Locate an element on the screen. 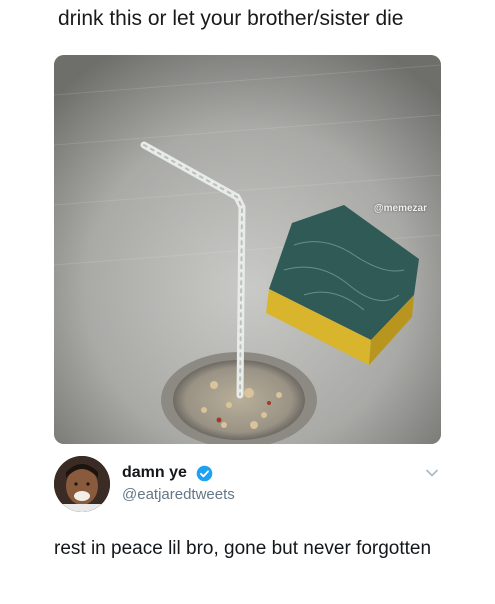 This screenshot has width=495, height=604. watermark: @memezar is located at coordinates (400, 208).